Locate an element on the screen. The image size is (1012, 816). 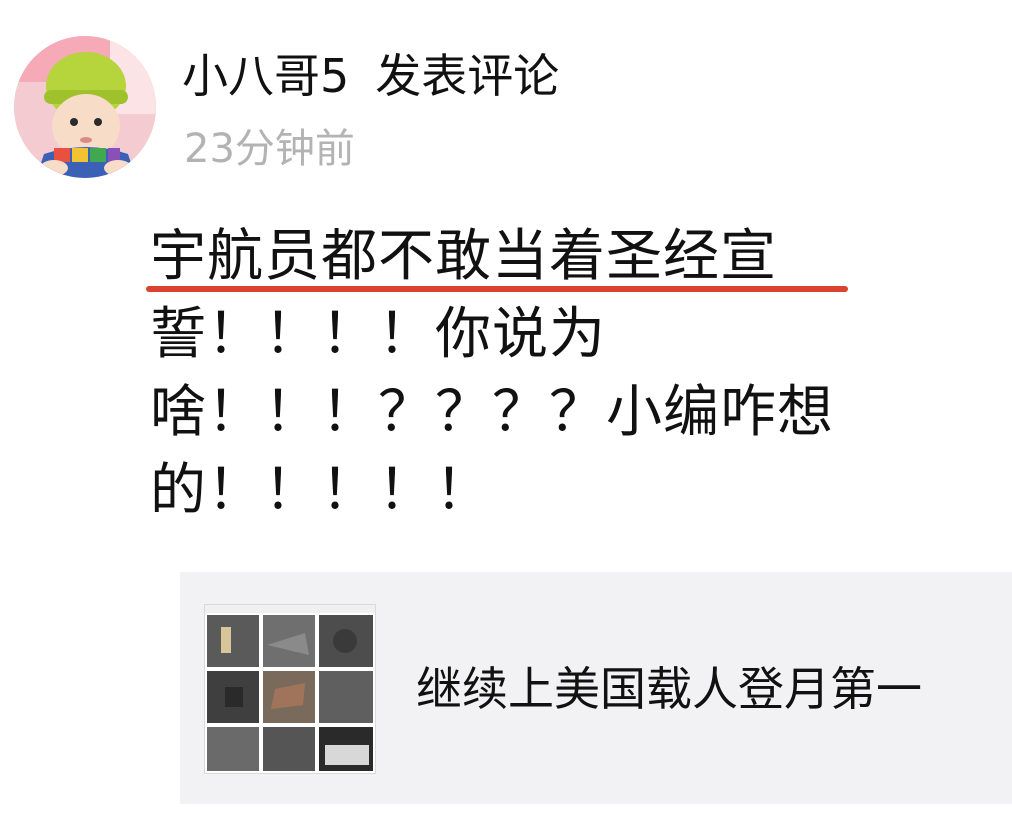
comment-line: 啥！！！？？？？小编咋想 is located at coordinates (492, 412).